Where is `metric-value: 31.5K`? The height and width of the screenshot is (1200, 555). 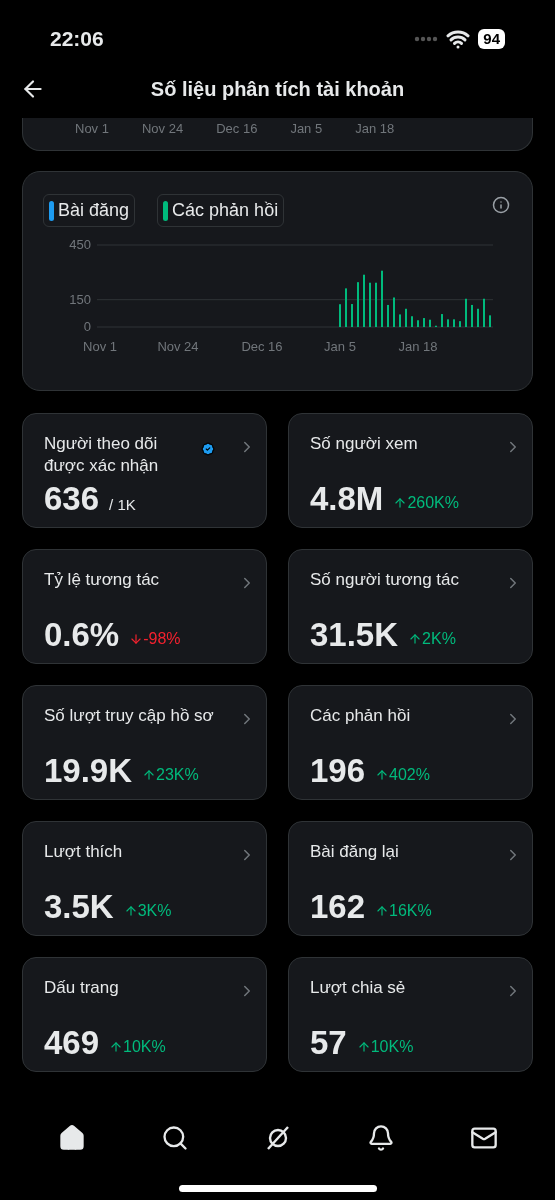 metric-value: 31.5K is located at coordinates (354, 635).